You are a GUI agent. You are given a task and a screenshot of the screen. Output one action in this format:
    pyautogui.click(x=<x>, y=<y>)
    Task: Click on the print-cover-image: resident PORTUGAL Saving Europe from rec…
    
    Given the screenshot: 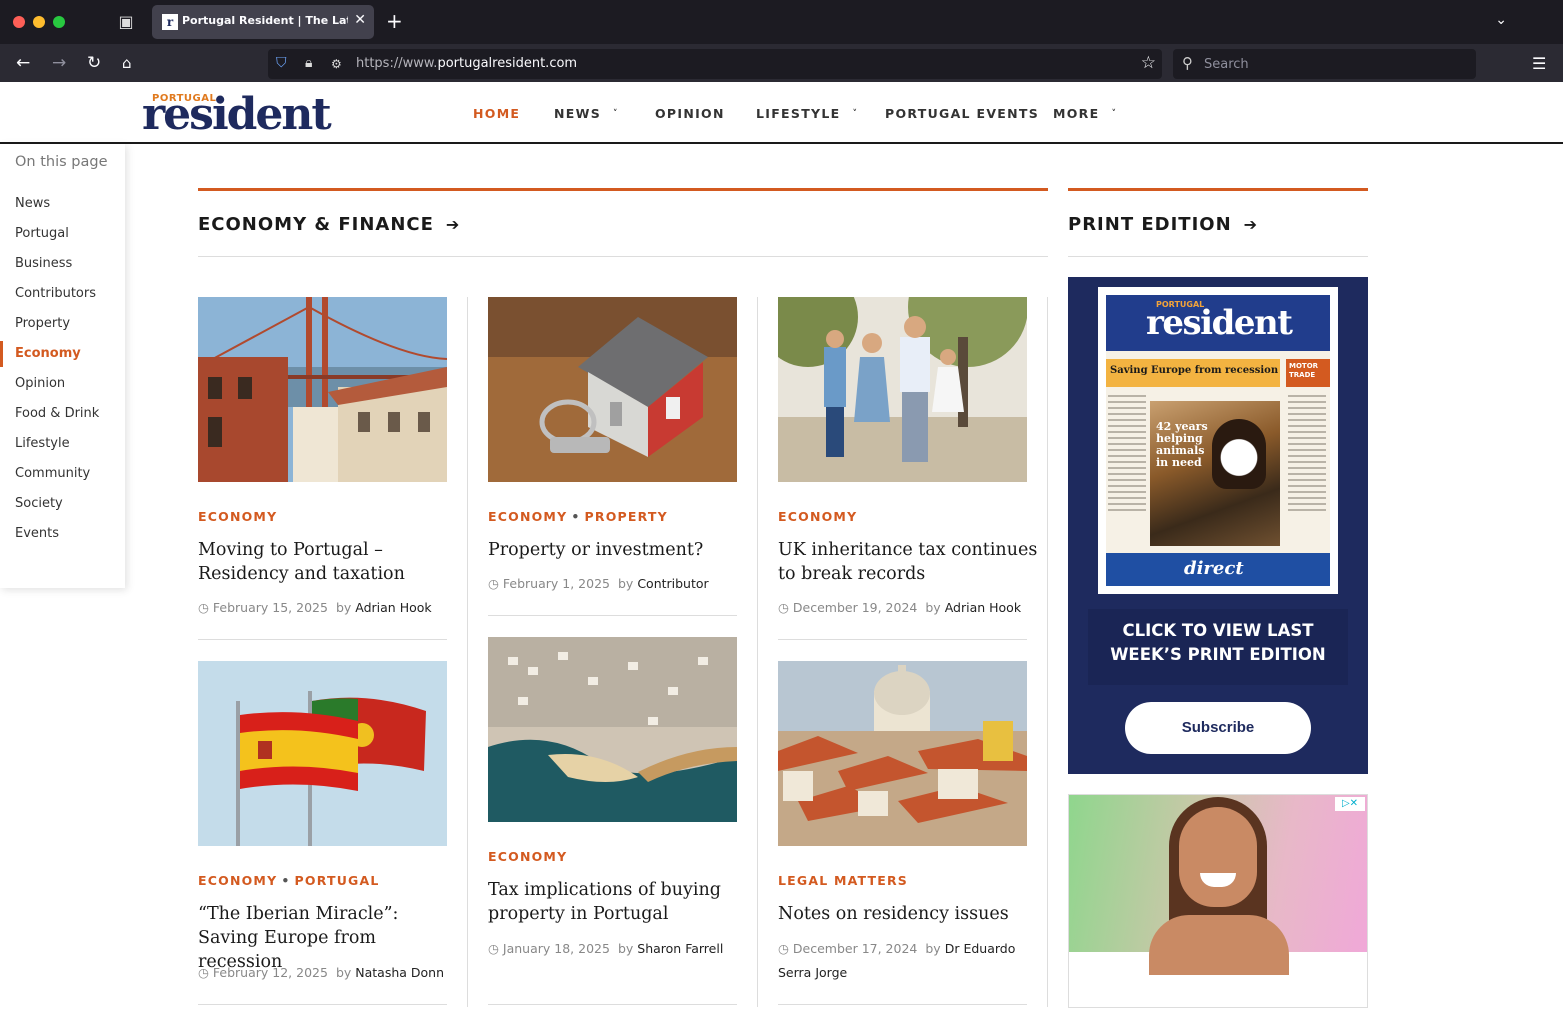 What is the action you would take?
    pyautogui.click(x=1218, y=440)
    